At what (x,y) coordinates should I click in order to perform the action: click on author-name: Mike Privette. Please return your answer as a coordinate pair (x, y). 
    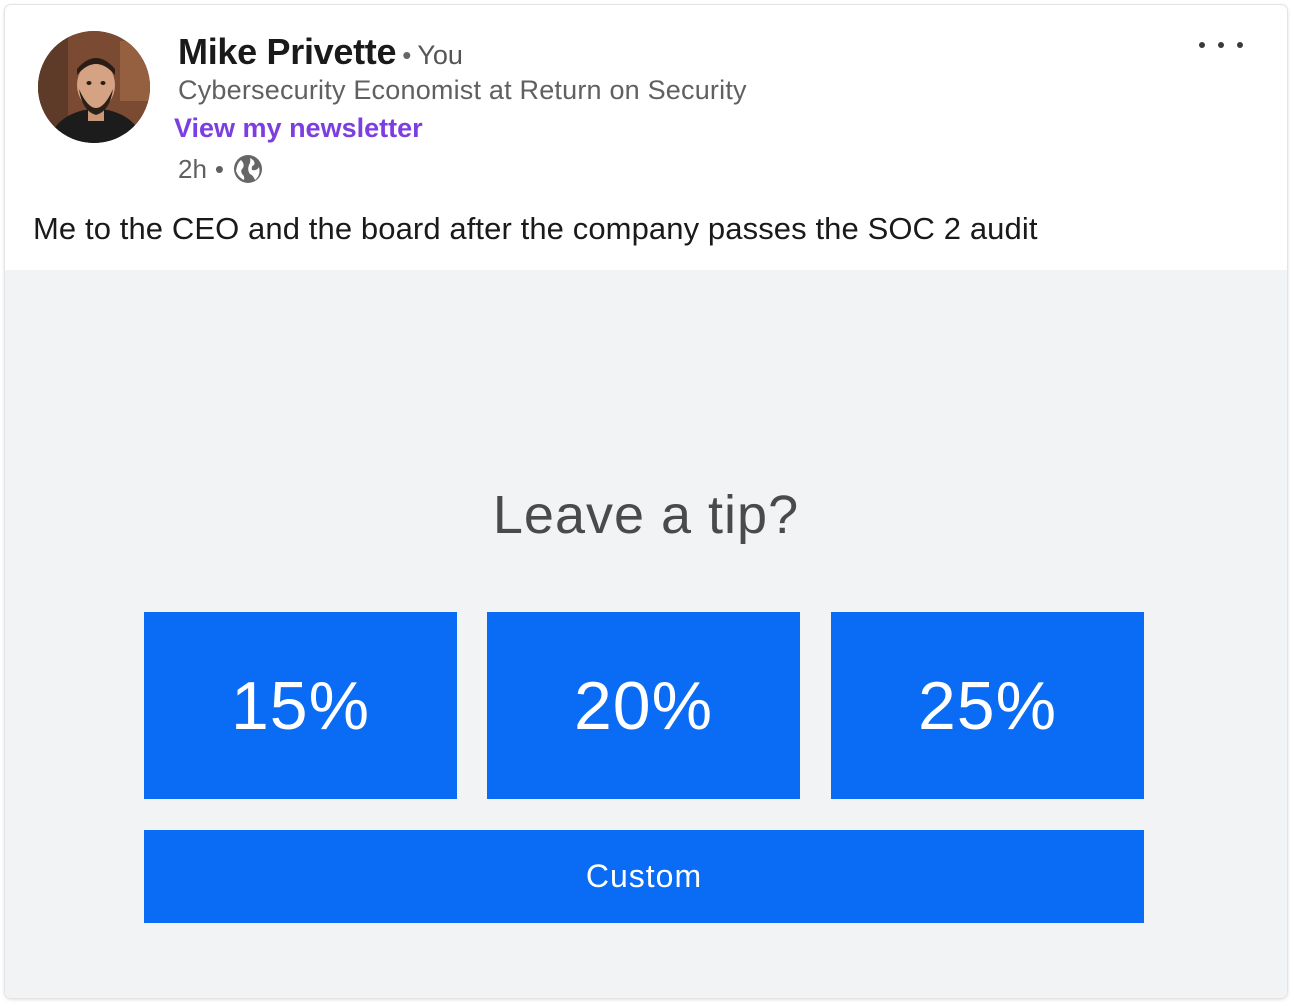
    Looking at the image, I should click on (287, 52).